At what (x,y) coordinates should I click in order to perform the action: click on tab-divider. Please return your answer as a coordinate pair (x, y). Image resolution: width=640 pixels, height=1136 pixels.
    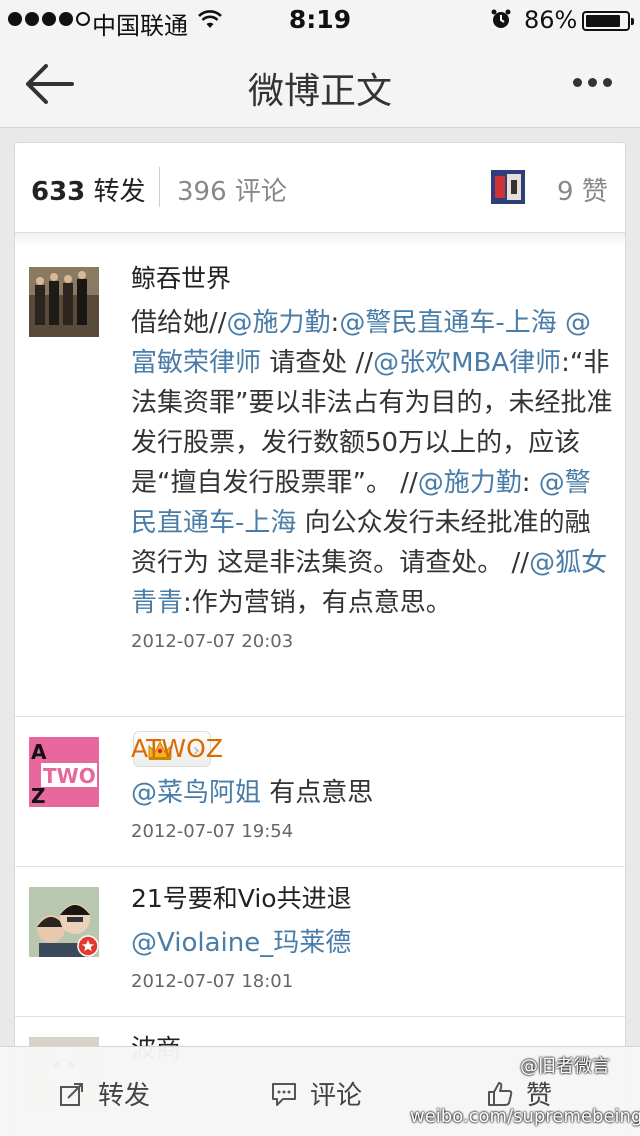
    Looking at the image, I should click on (159, 187).